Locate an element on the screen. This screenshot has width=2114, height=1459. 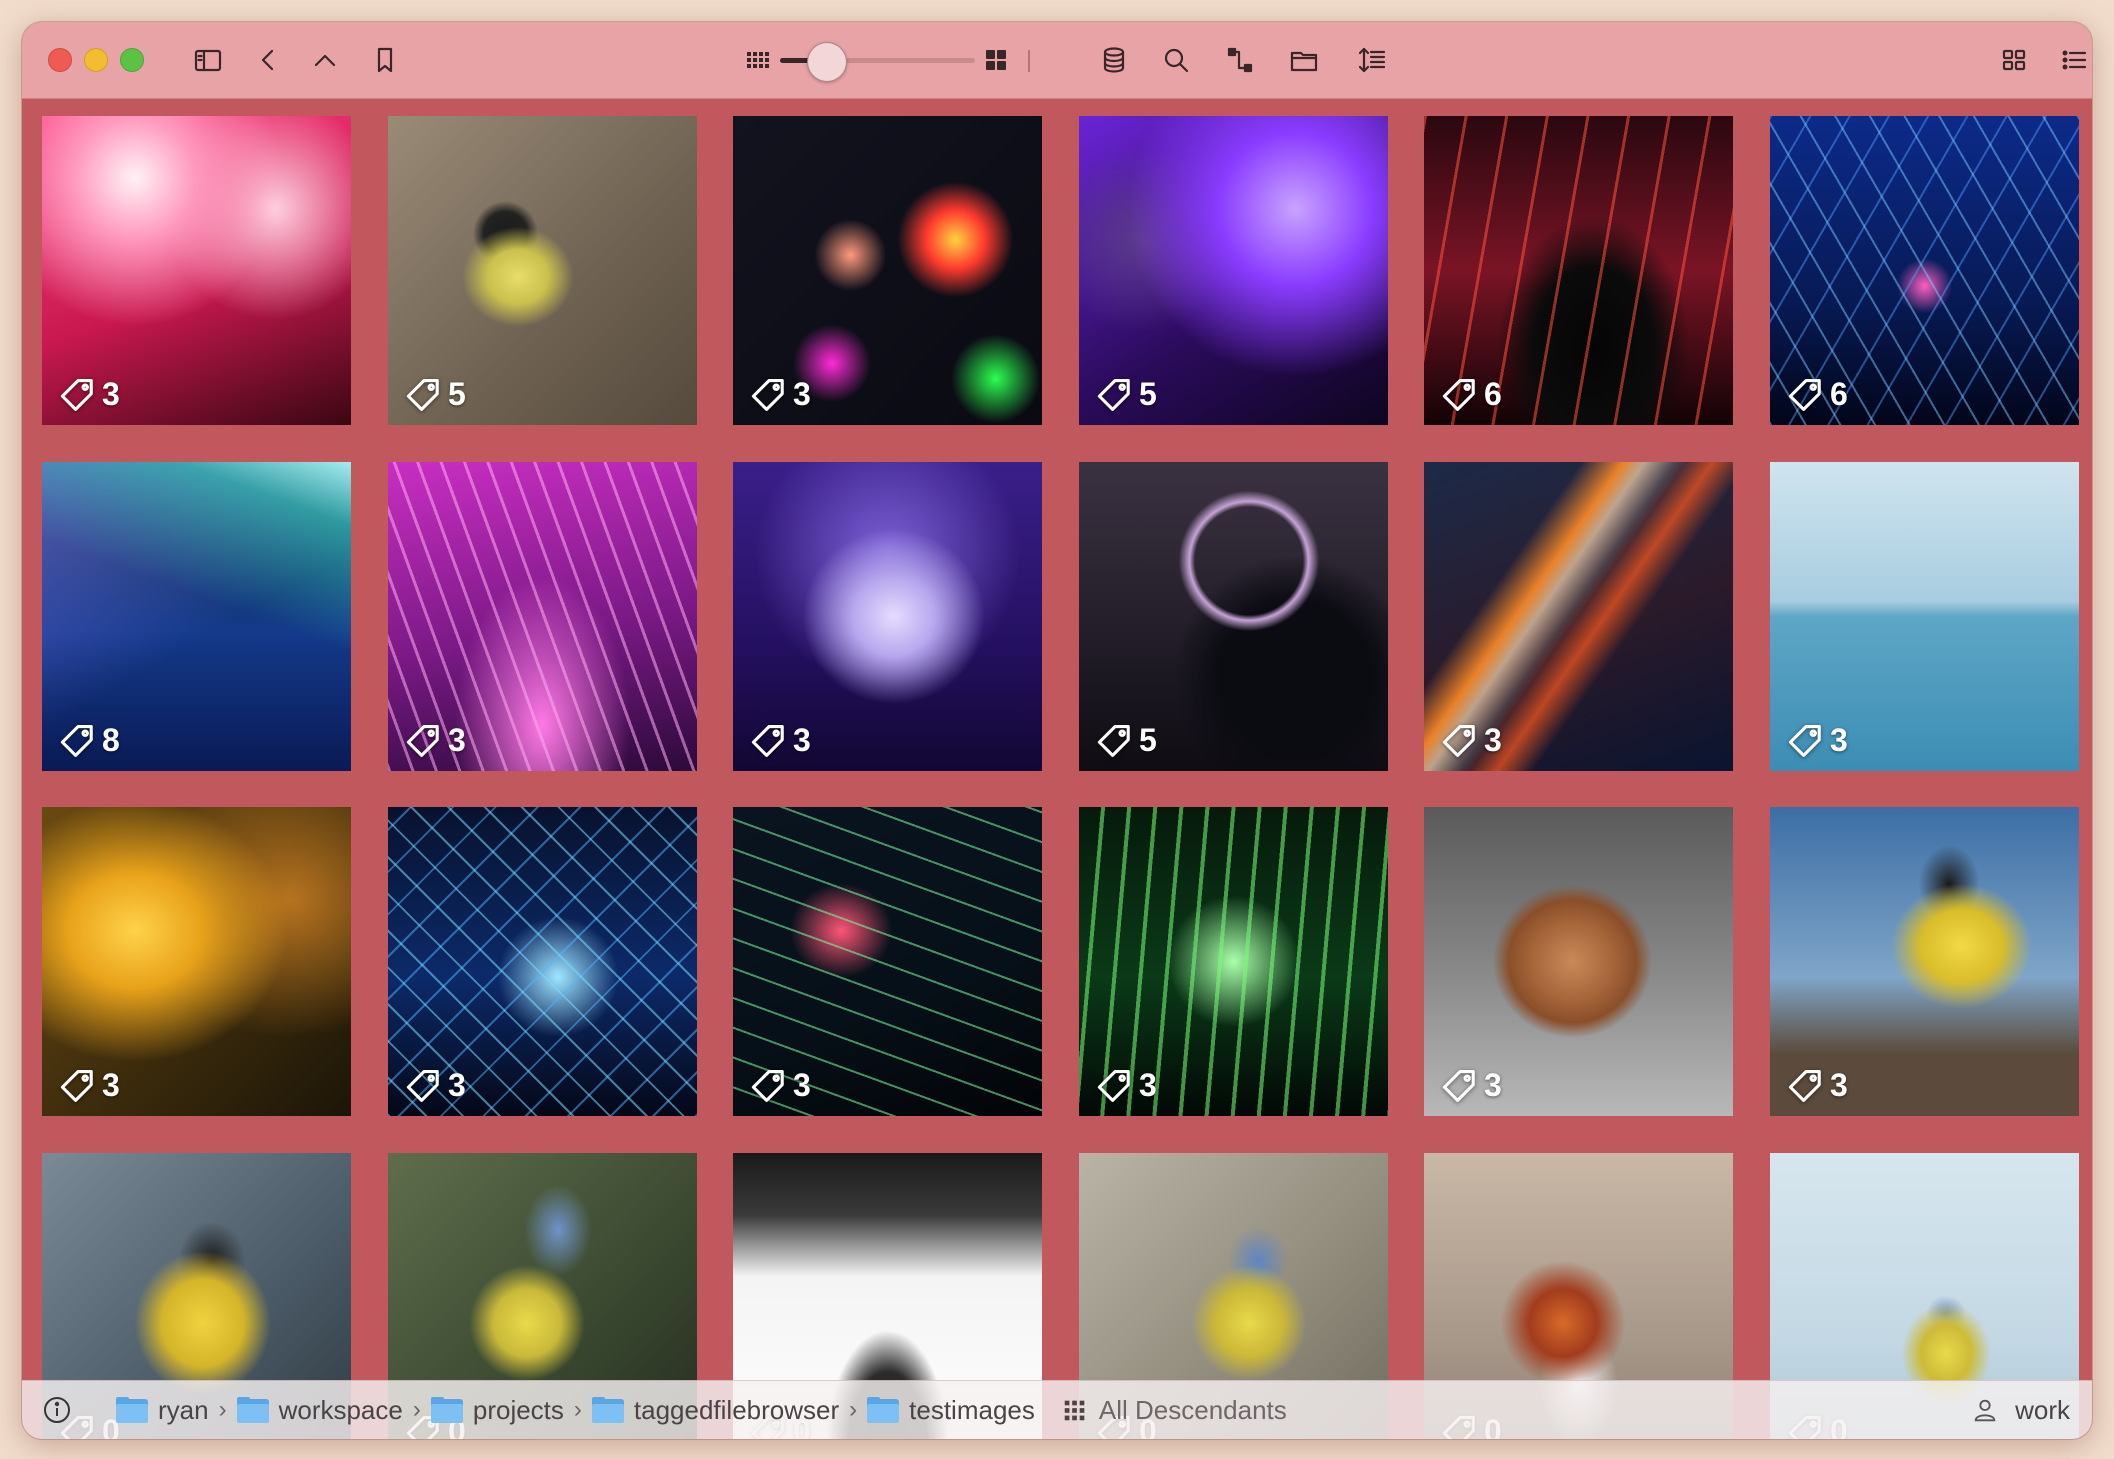
scope-label: All Descendants is located at coordinates (1192, 1409).